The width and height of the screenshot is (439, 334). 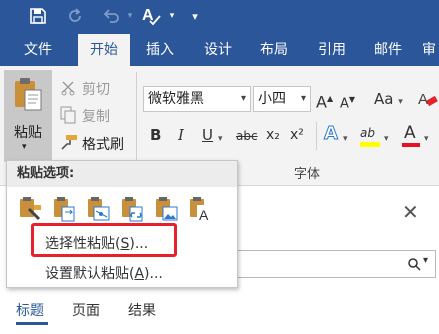 I want to click on shrink-font-button: A▼, so click(x=347, y=100).